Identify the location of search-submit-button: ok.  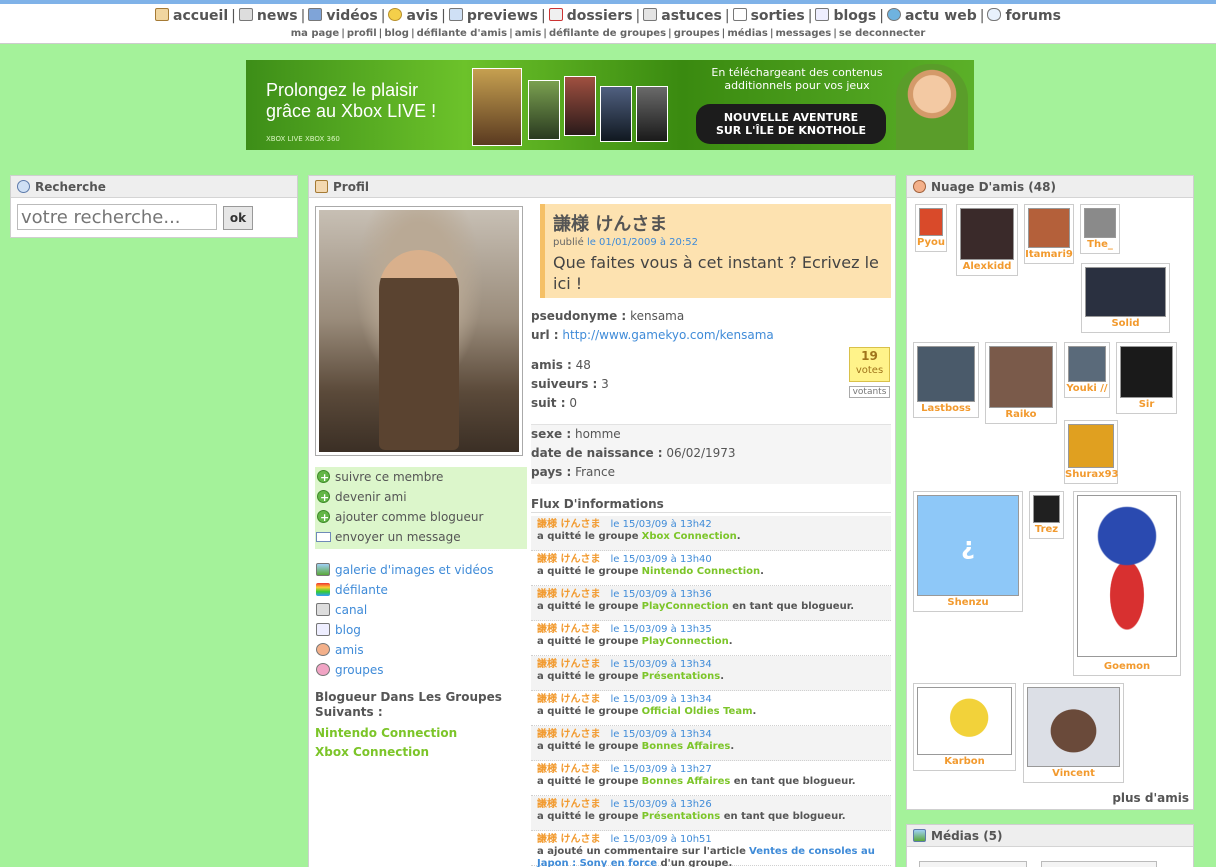
(238, 218).